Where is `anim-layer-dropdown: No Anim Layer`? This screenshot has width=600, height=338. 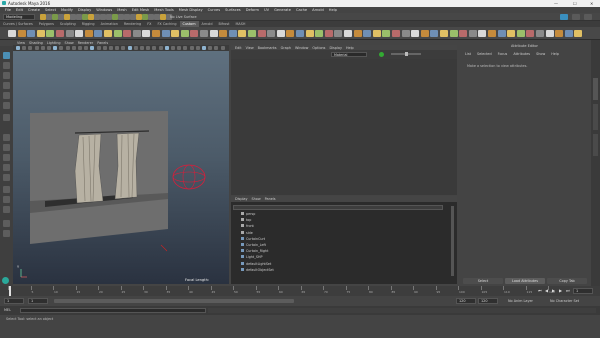 anim-layer-dropdown: No Anim Layer is located at coordinates (527, 301).